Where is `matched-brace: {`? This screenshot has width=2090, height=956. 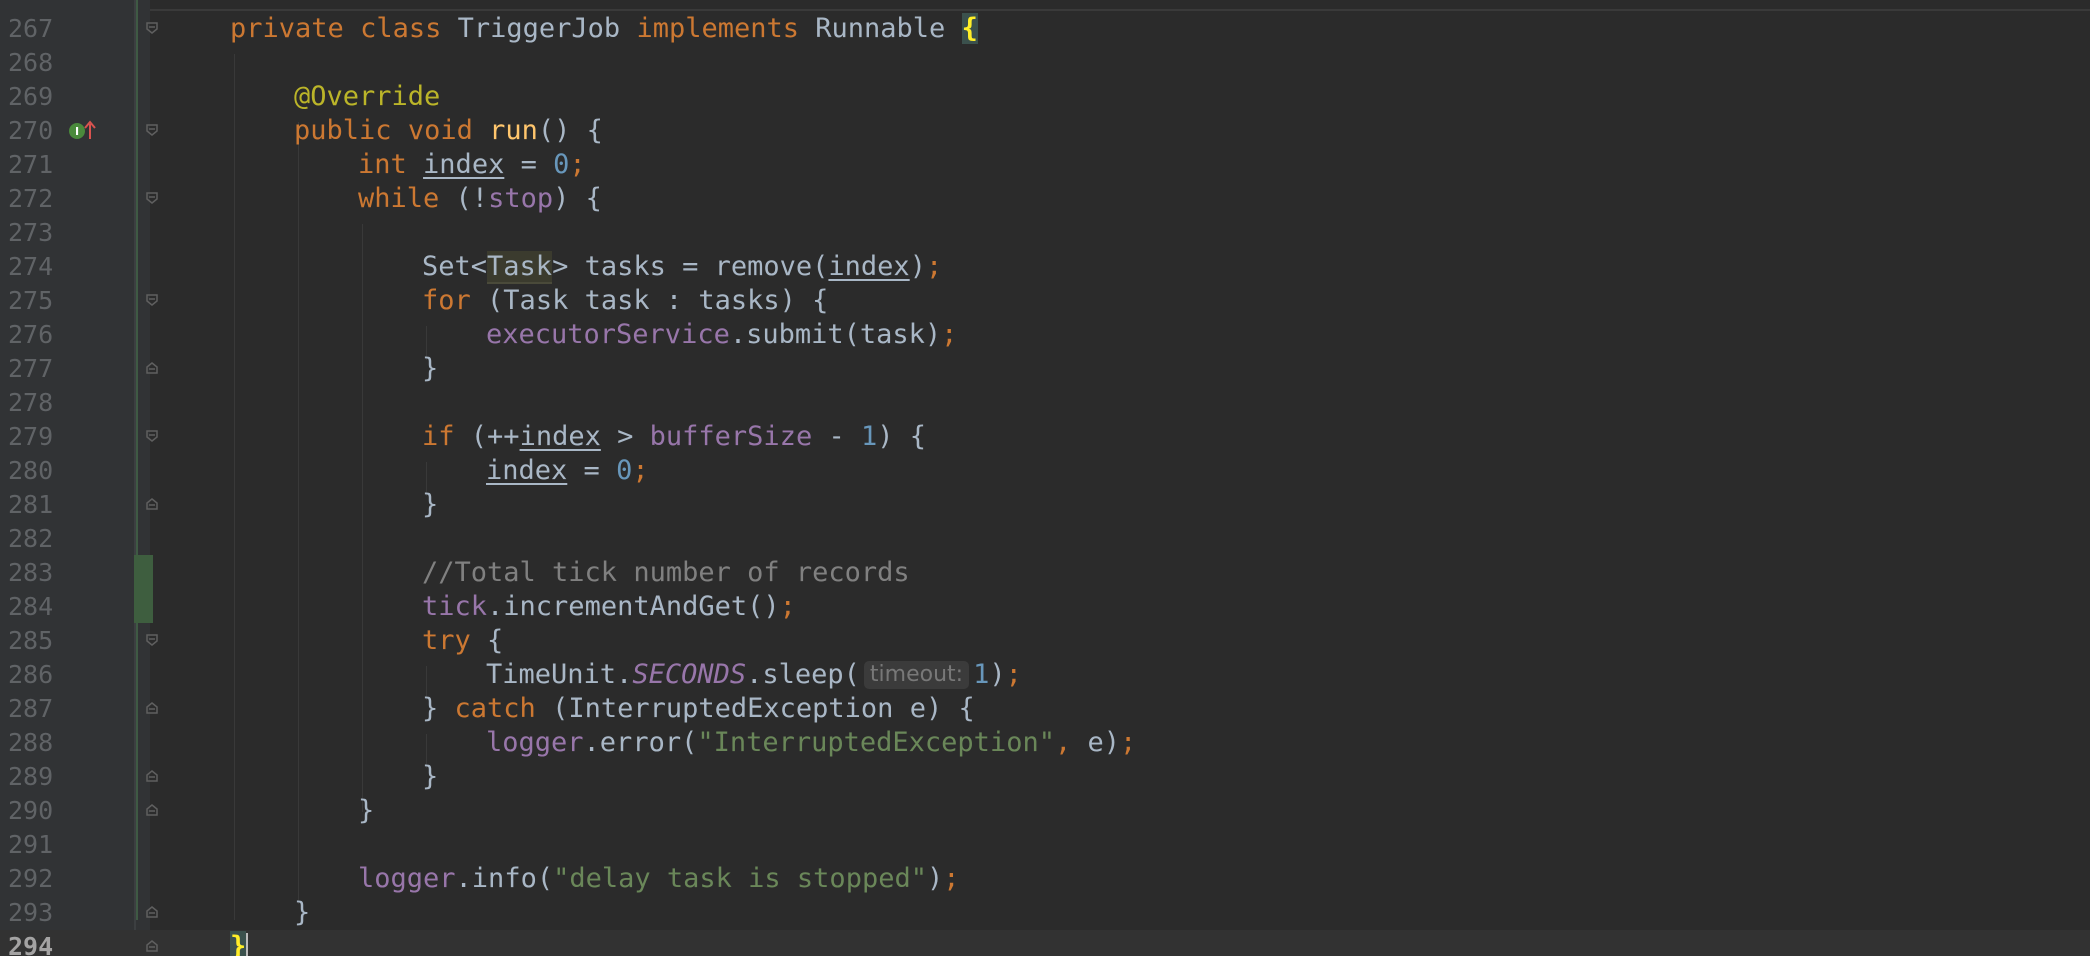
matched-brace: { is located at coordinates (969, 28).